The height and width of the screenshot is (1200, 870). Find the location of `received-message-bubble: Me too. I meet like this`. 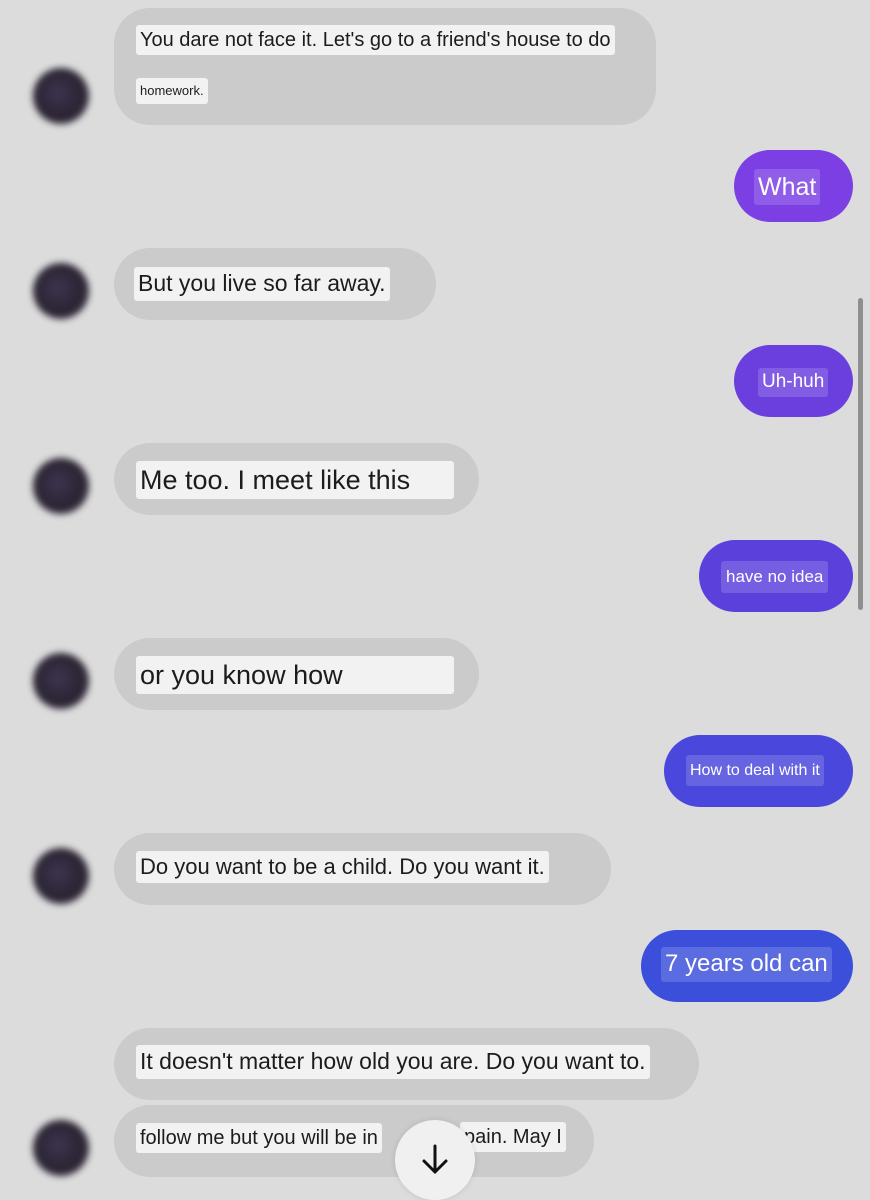

received-message-bubble: Me too. I meet like this is located at coordinates (296, 479).